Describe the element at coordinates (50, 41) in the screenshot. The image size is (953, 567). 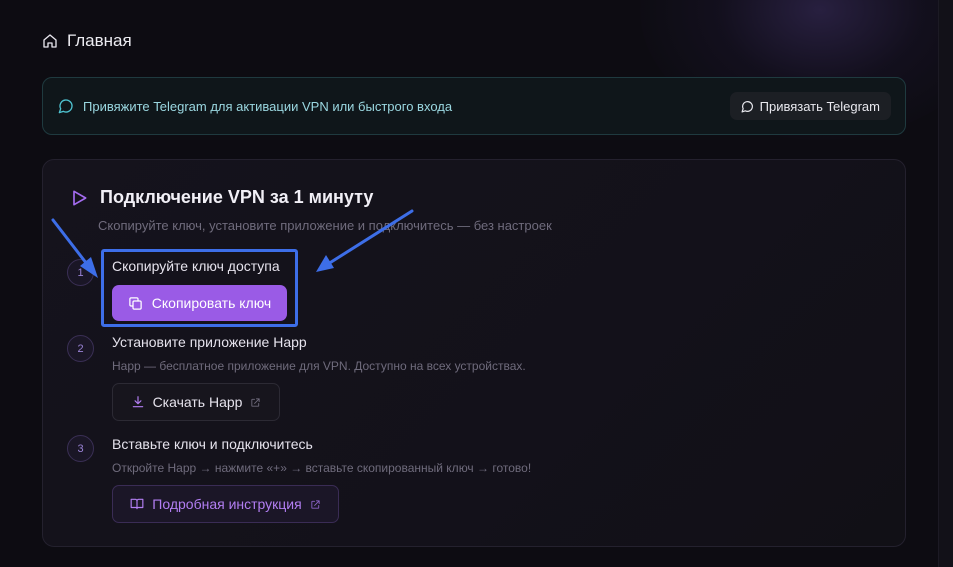
I see `home-icon` at that location.